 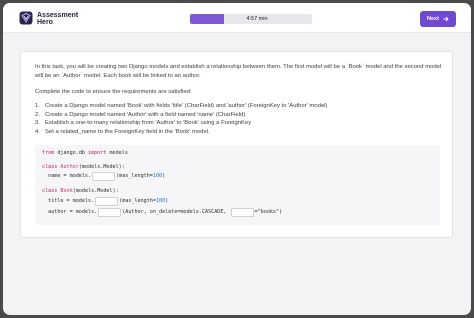 What do you see at coordinates (446, 19) in the screenshot?
I see `arrow-right-icon` at bounding box center [446, 19].